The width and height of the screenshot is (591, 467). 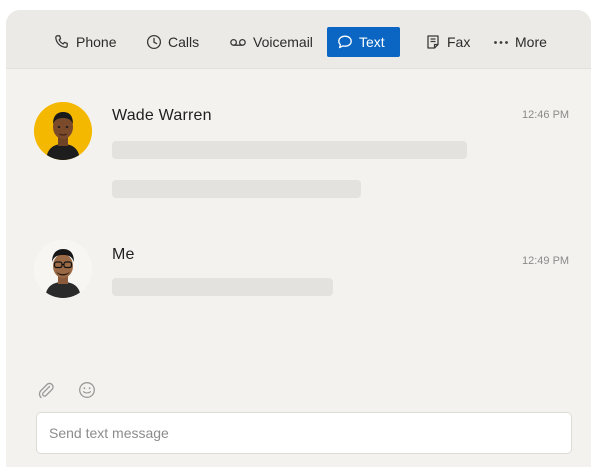 I want to click on phone-icon, so click(x=61, y=41).